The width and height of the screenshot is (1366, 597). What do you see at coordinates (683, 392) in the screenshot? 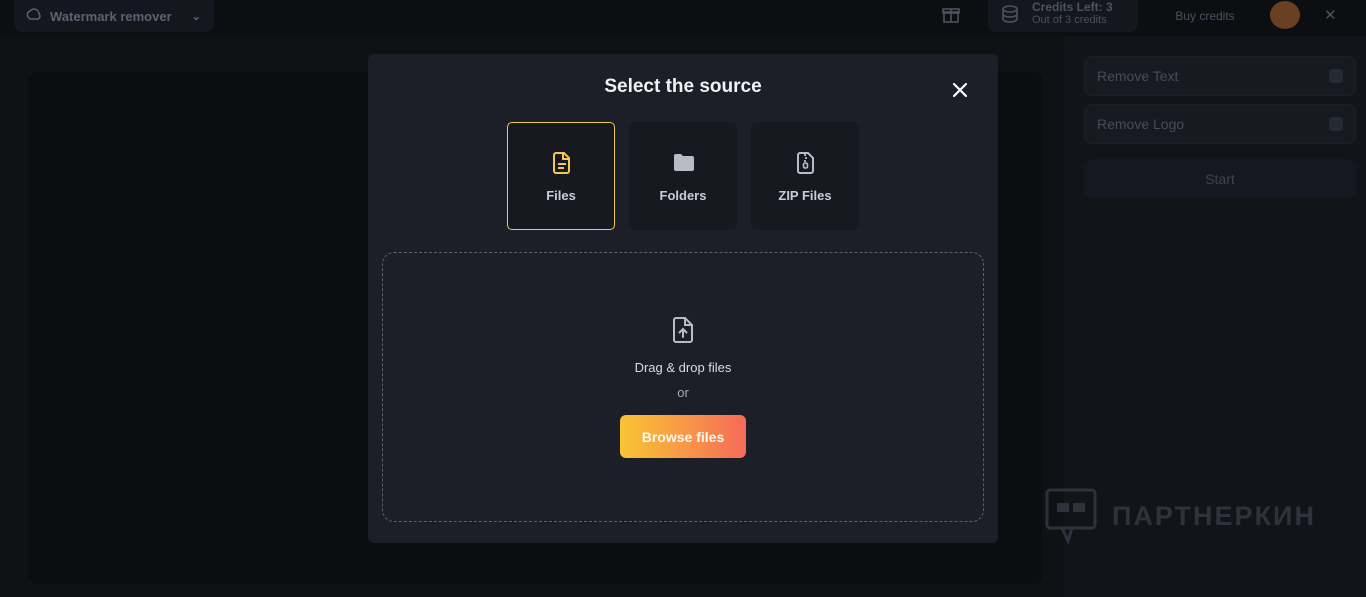
I see `dropzone-or: or` at bounding box center [683, 392].